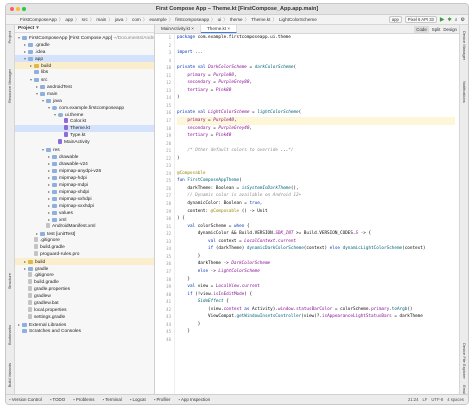 Image resolution: width=474 pixels, height=409 pixels. Describe the element at coordinates (316, 98) in the screenshot. I see `code-line: )` at that location.